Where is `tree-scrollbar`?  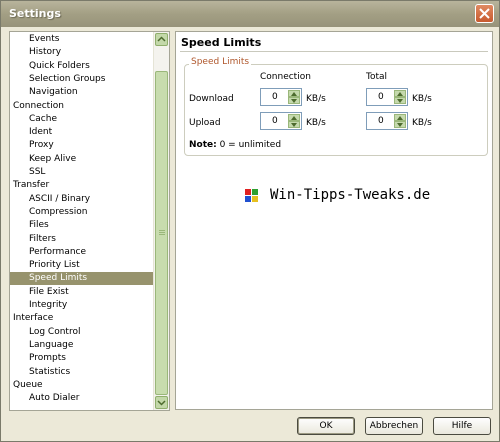 tree-scrollbar is located at coordinates (161, 221).